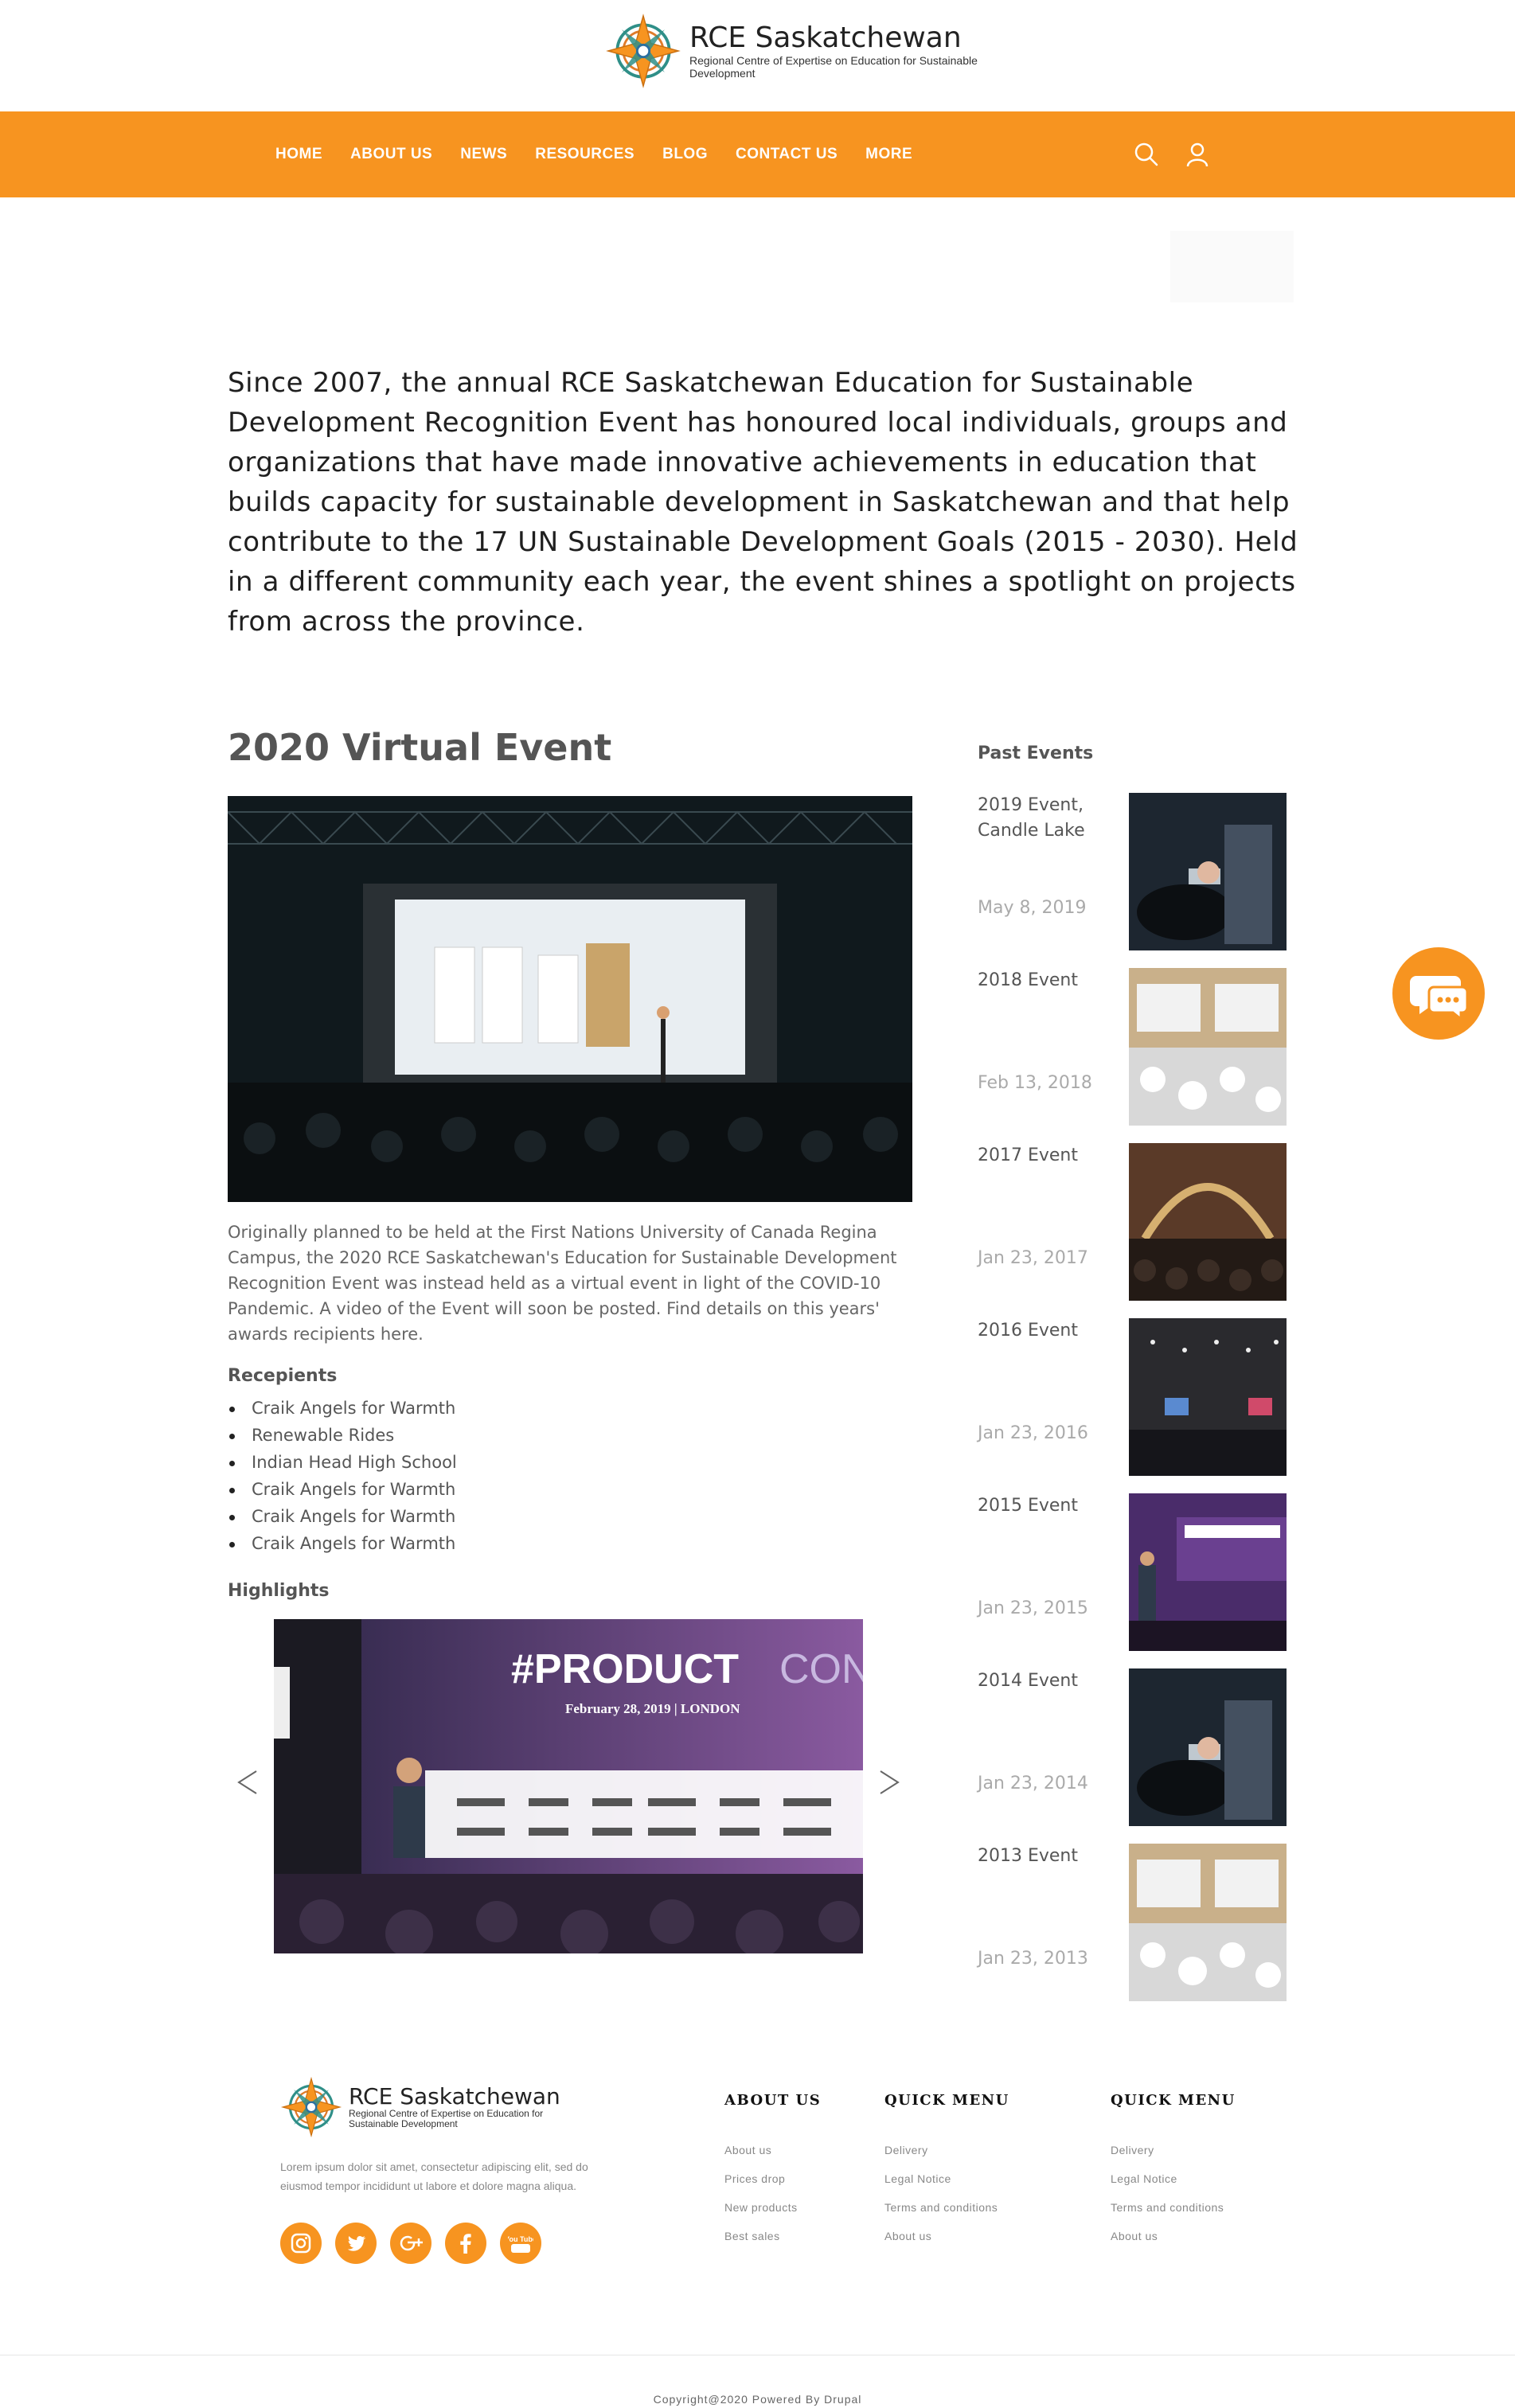  What do you see at coordinates (465, 2243) in the screenshot?
I see `facebook-icon` at bounding box center [465, 2243].